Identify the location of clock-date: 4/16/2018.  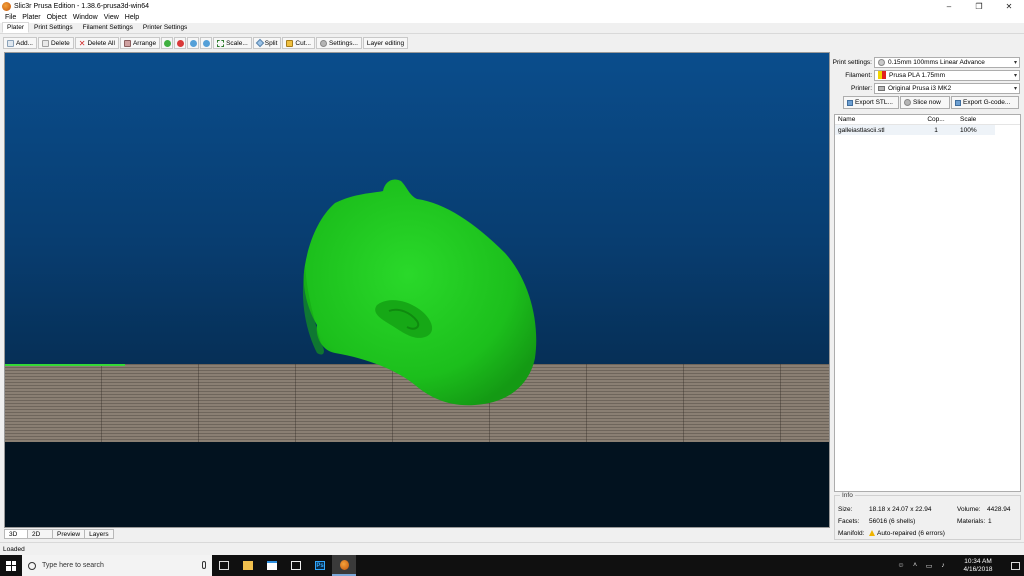
(978, 569).